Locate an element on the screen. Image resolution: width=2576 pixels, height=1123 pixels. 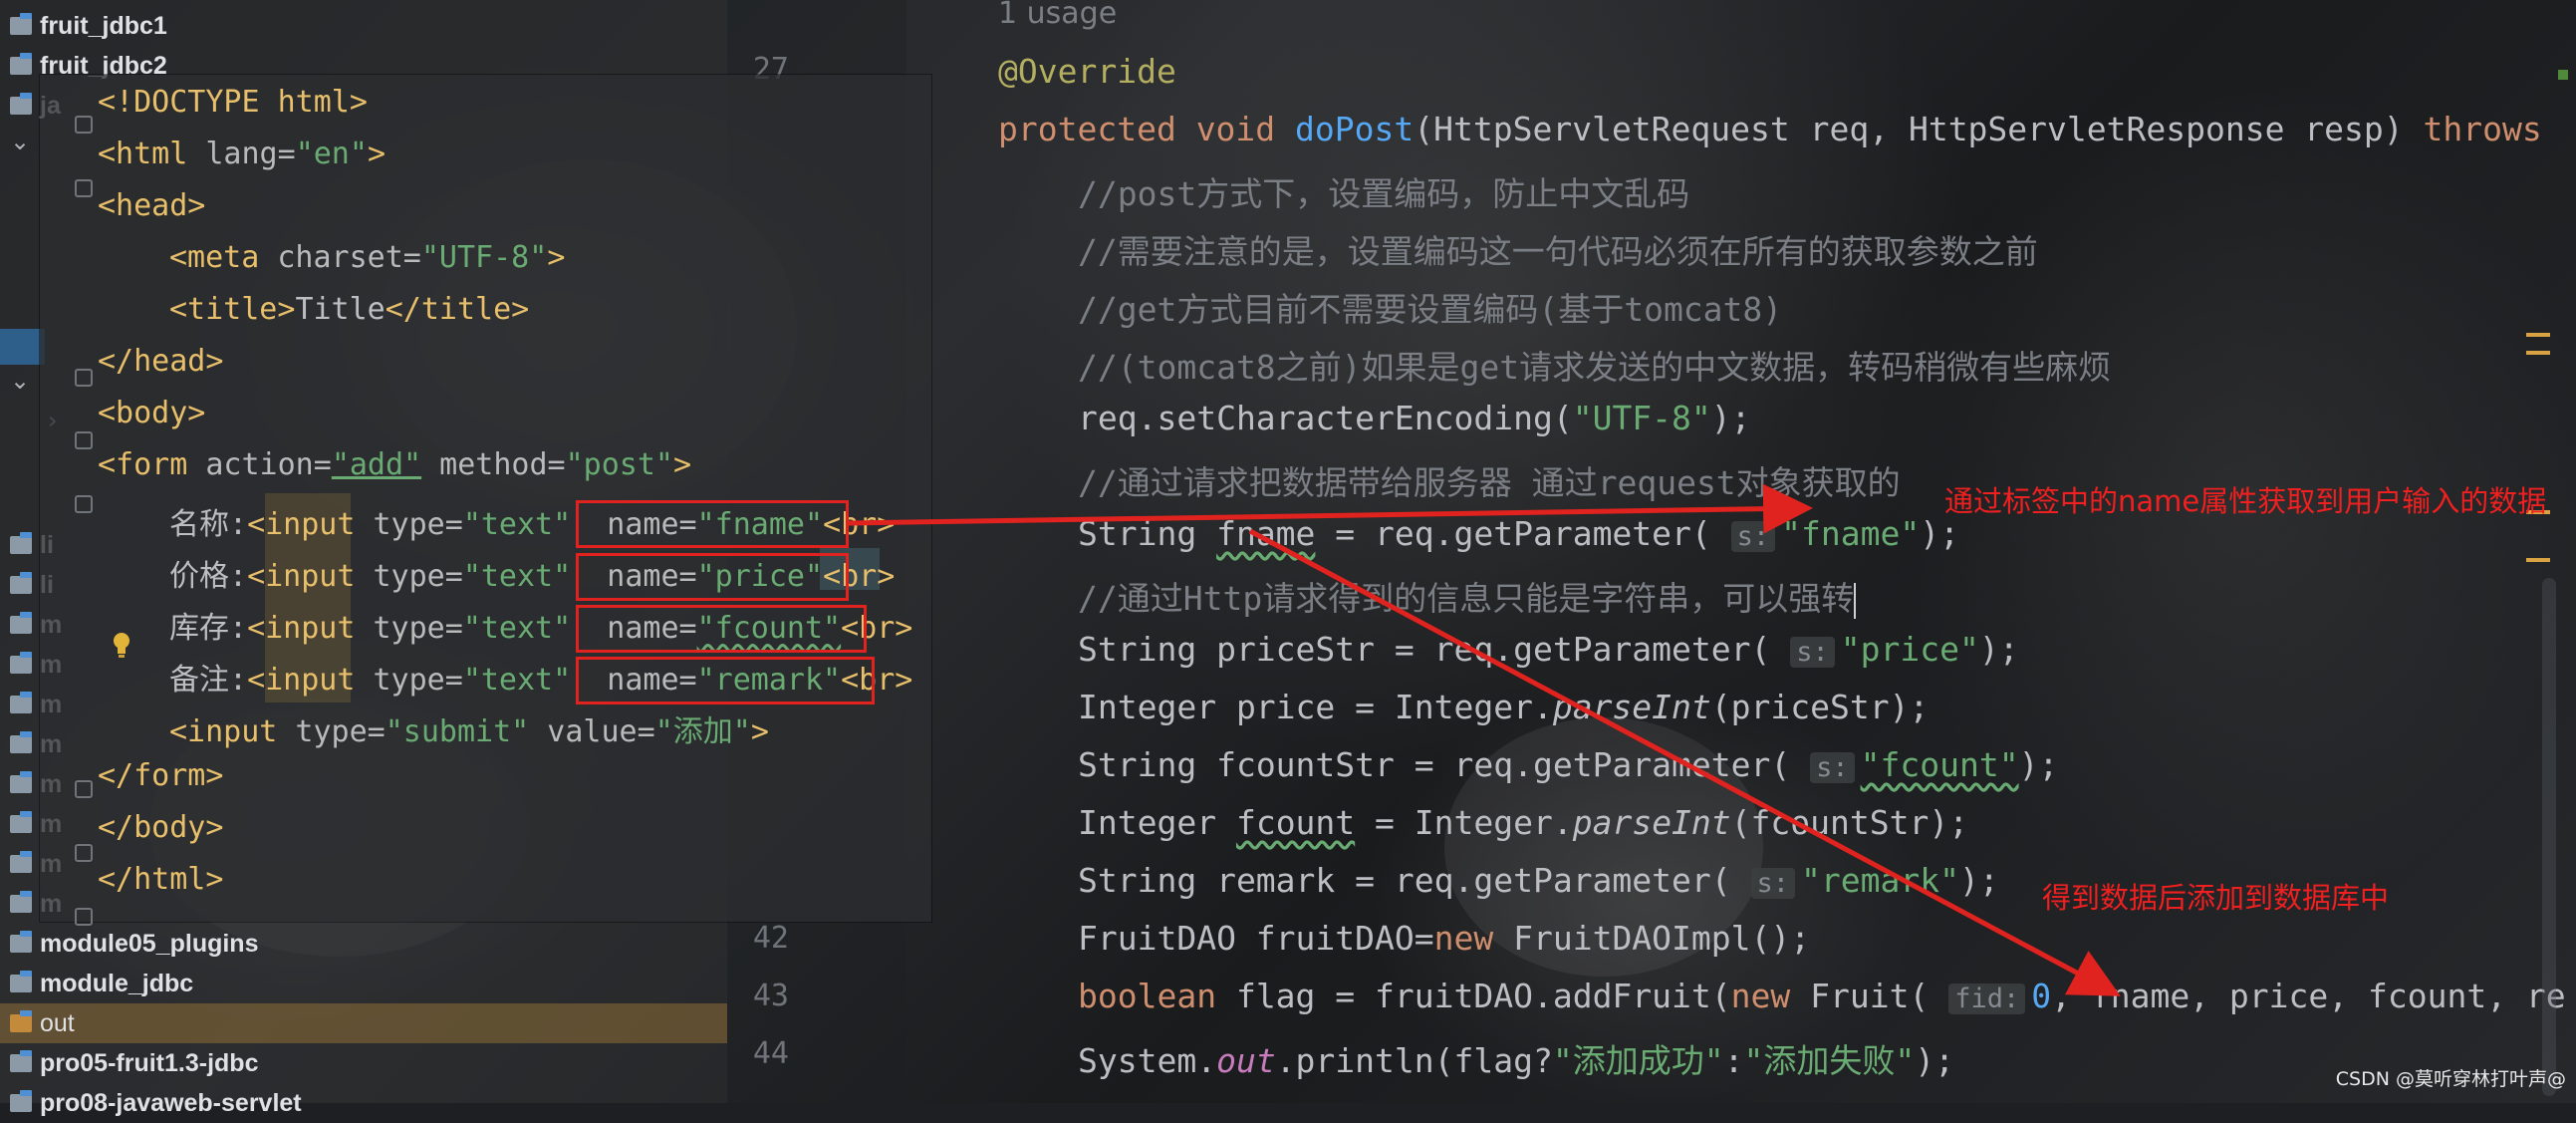
arrow-name-to-getparameter is located at coordinates (1330, 509).